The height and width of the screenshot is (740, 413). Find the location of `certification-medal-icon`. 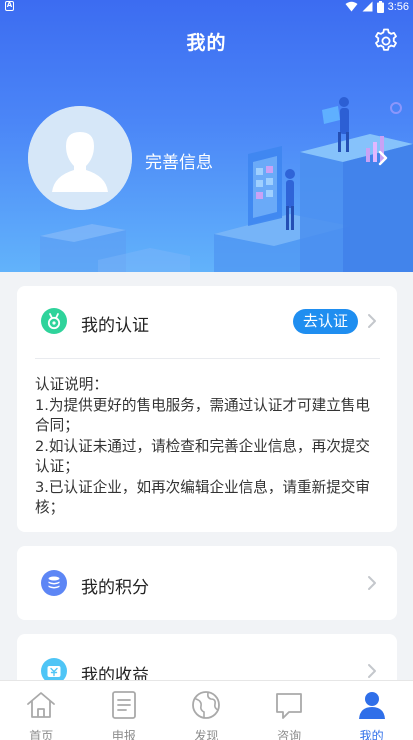

certification-medal-icon is located at coordinates (54, 321).